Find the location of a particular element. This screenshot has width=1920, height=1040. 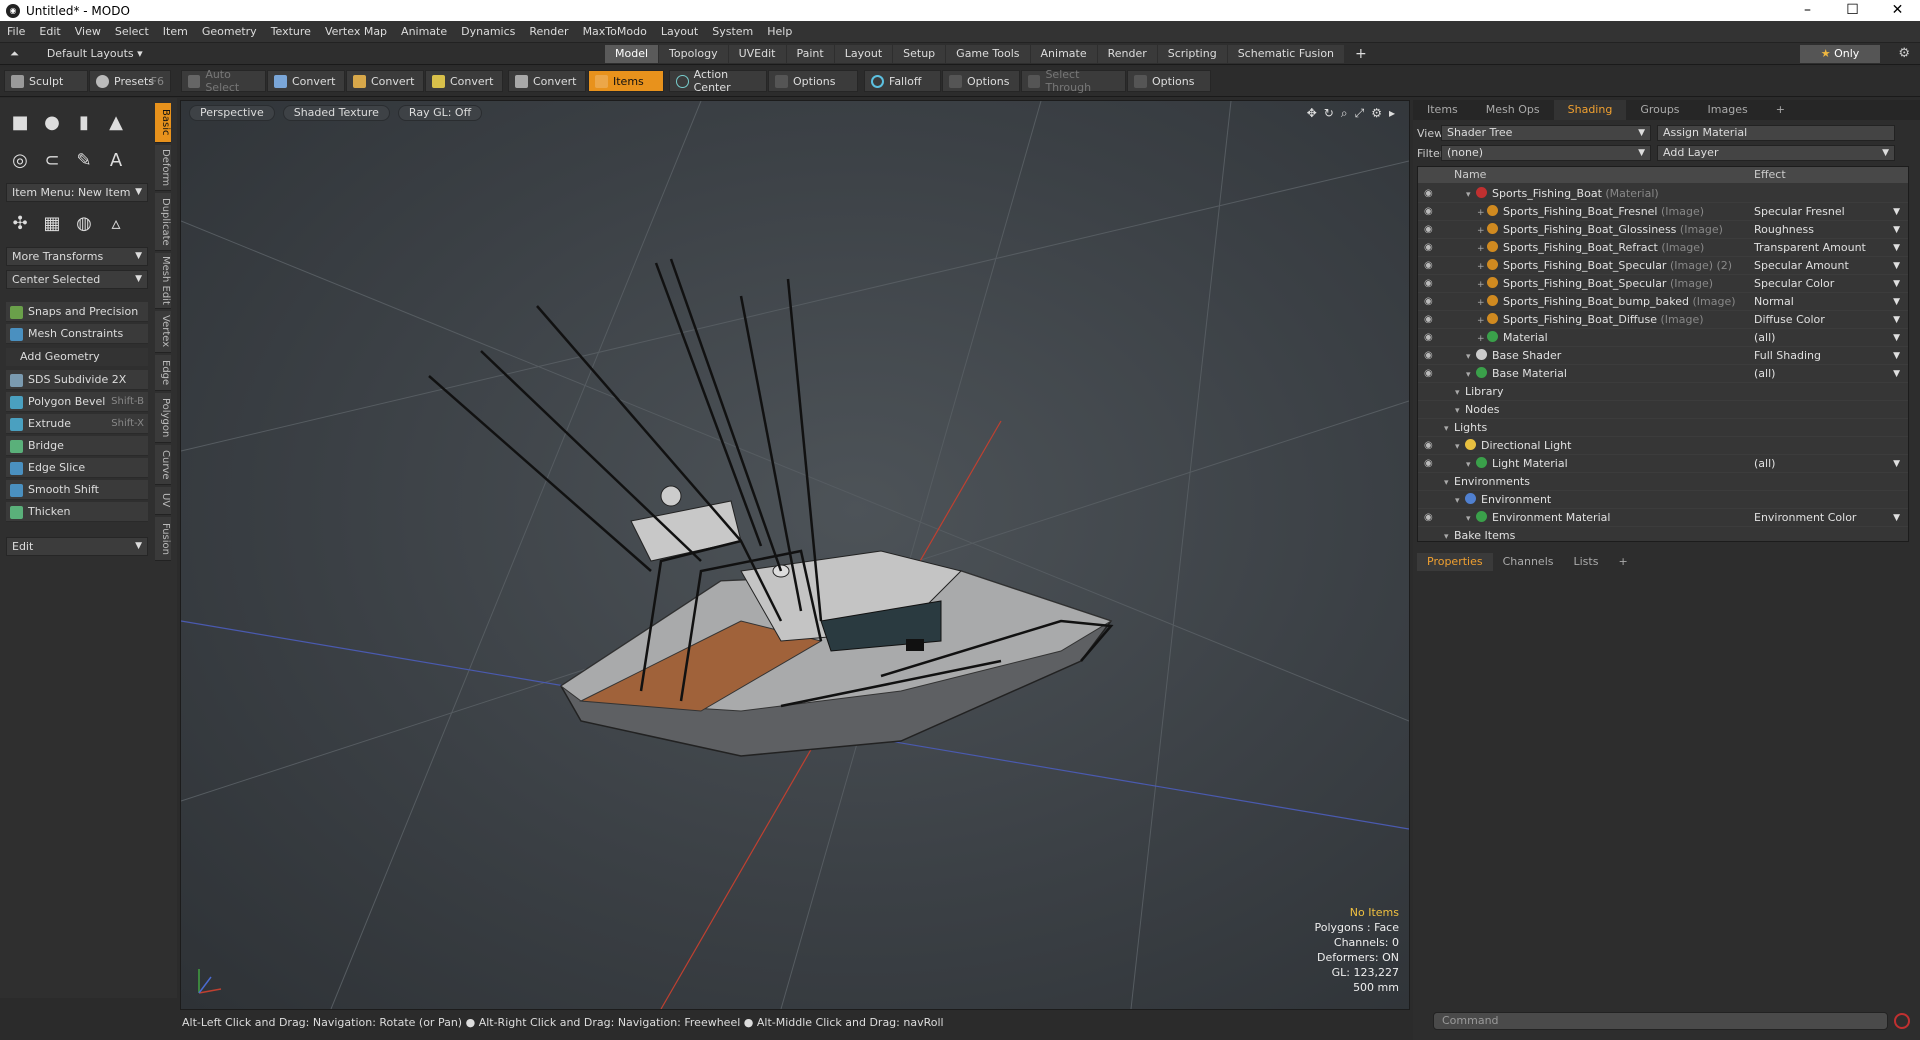

tab-groups: Groups is located at coordinates (1659, 110).